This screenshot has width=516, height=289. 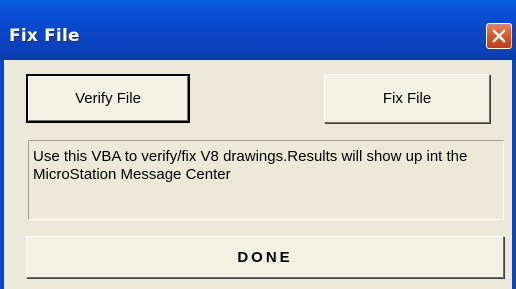 I want to click on window-border-right, so click(x=514, y=174).